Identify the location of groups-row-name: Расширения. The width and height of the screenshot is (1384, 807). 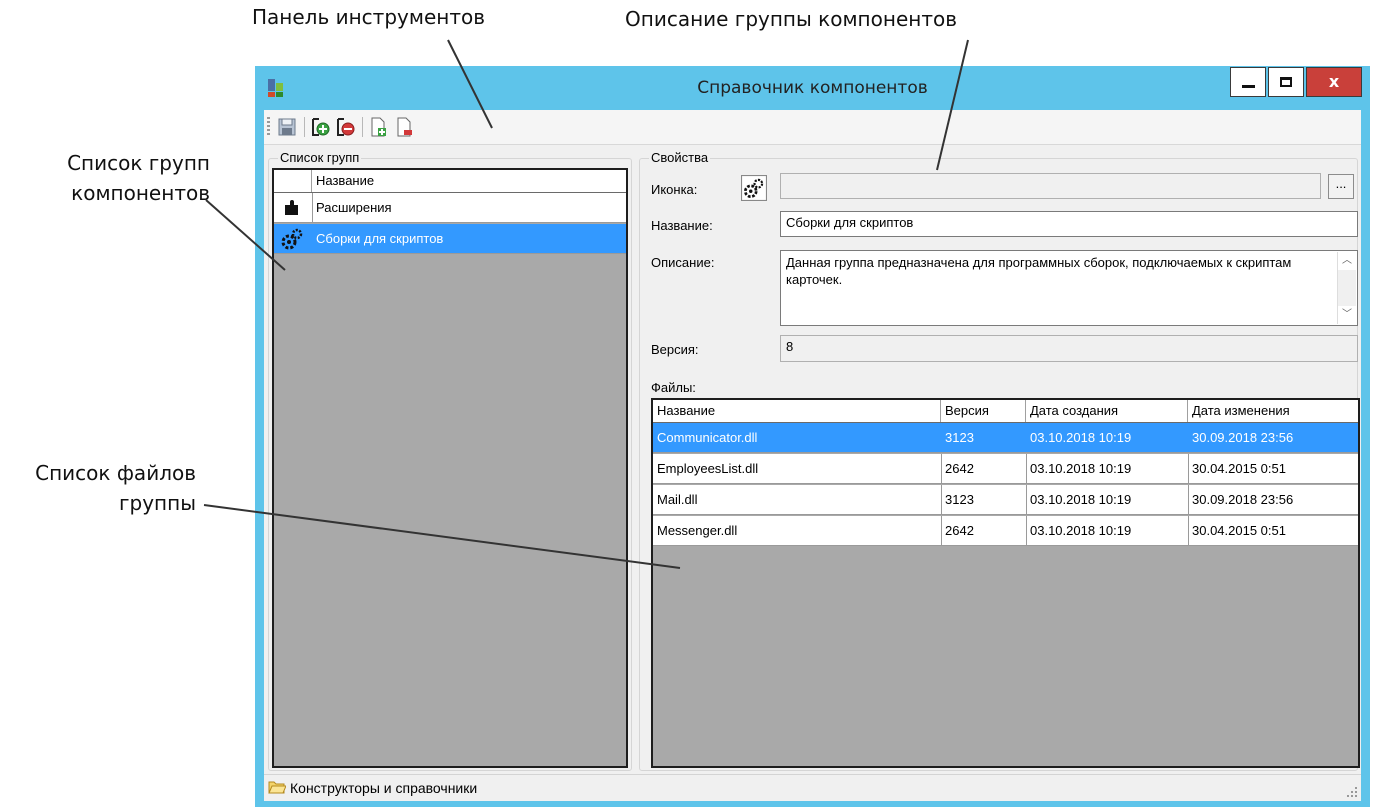
(354, 207).